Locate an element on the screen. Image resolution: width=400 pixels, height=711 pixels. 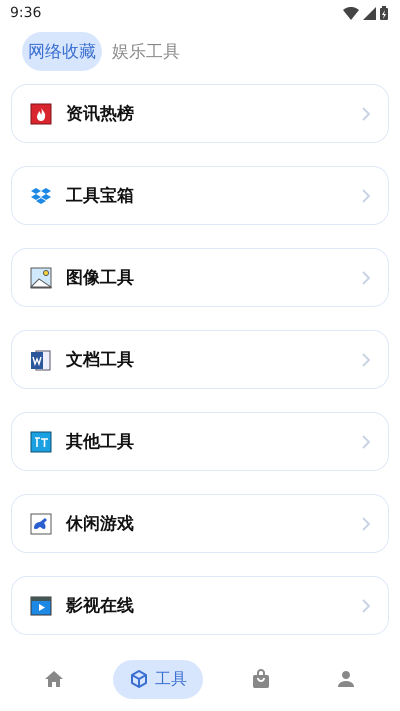
menu-label: 文档工具 is located at coordinates (100, 360).